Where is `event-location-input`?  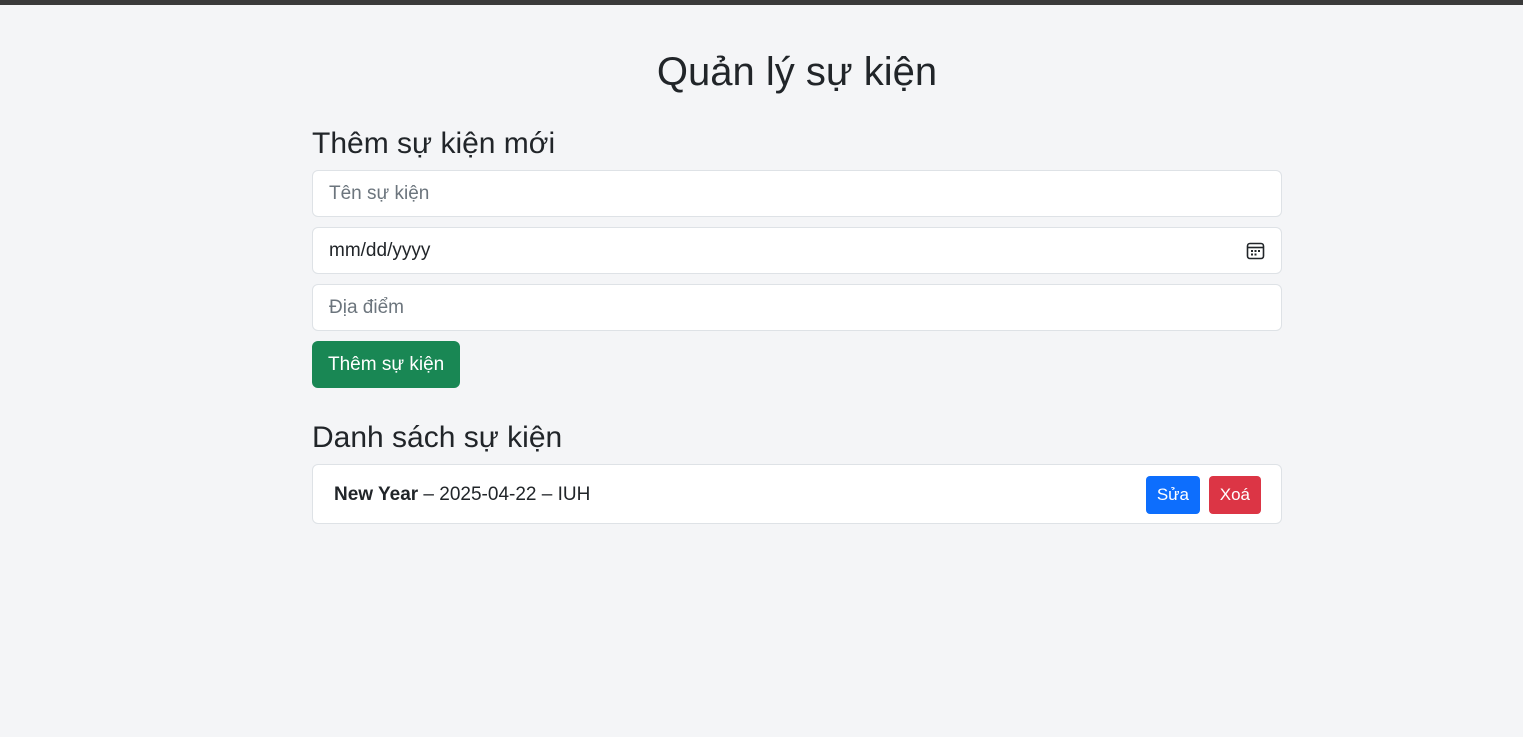 event-location-input is located at coordinates (797, 307).